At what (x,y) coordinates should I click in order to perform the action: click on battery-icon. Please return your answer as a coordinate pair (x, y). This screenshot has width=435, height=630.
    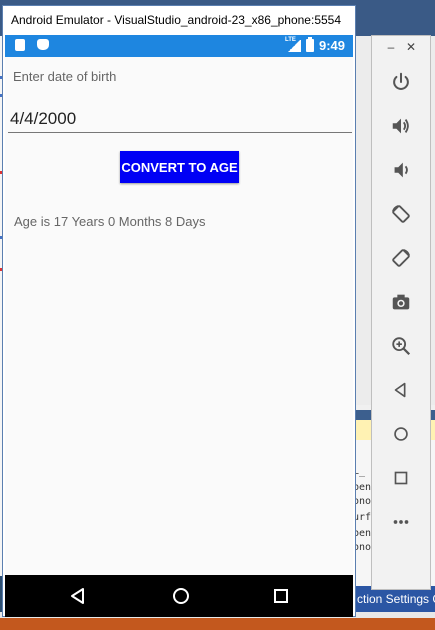
    Looking at the image, I should click on (309, 44).